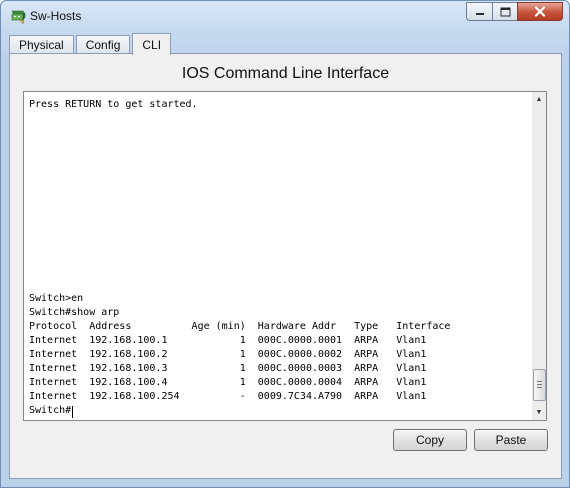  What do you see at coordinates (539, 256) in the screenshot?
I see `terminal-scrollbar: ▲ ▼` at bounding box center [539, 256].